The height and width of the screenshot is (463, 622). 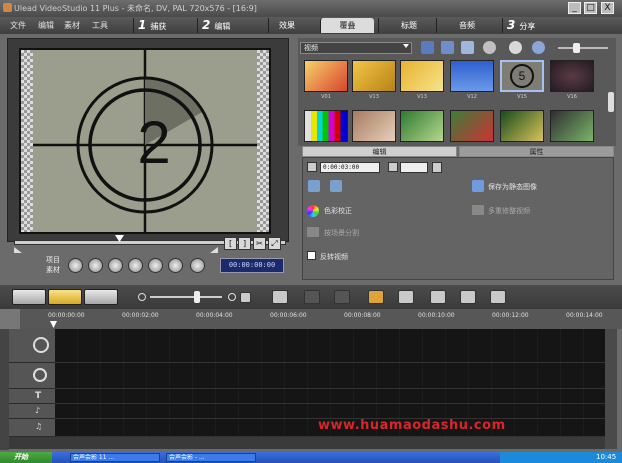 What do you see at coordinates (498, 297) in the screenshot?
I see `chapter-point-icon` at bounding box center [498, 297].